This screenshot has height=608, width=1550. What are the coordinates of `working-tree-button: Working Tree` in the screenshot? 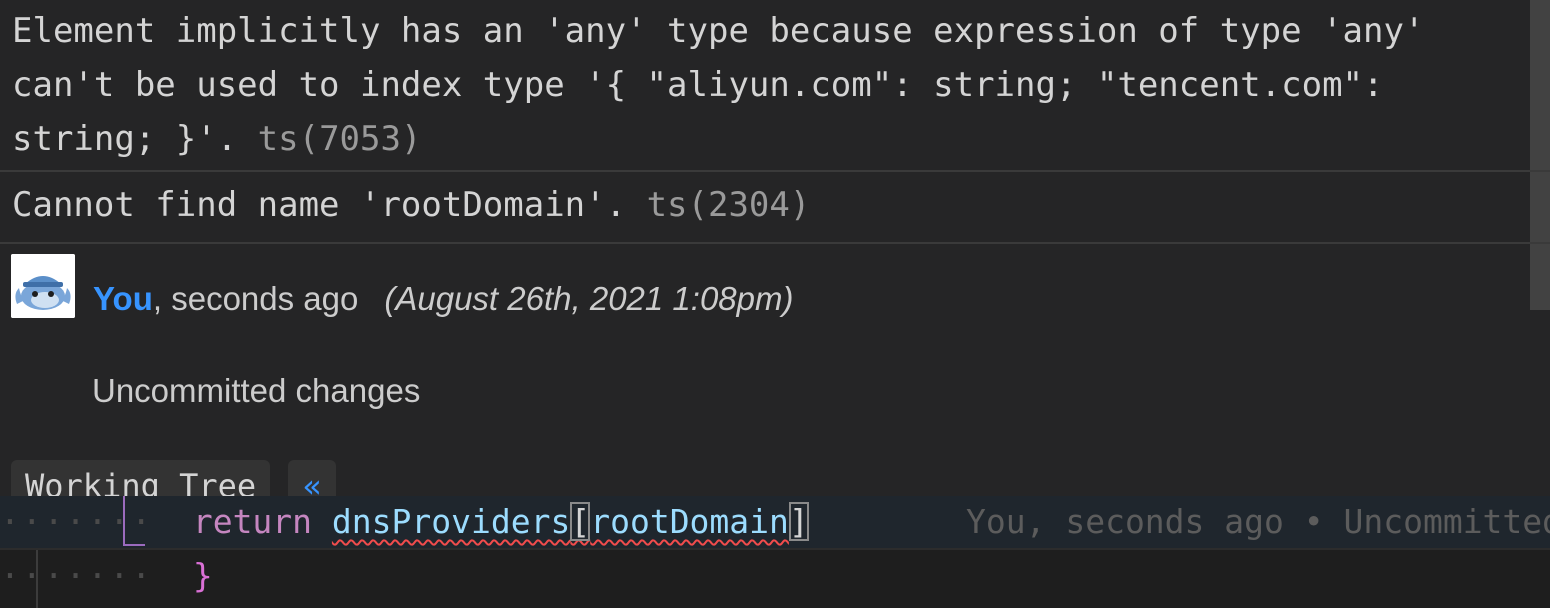 It's located at (141, 478).